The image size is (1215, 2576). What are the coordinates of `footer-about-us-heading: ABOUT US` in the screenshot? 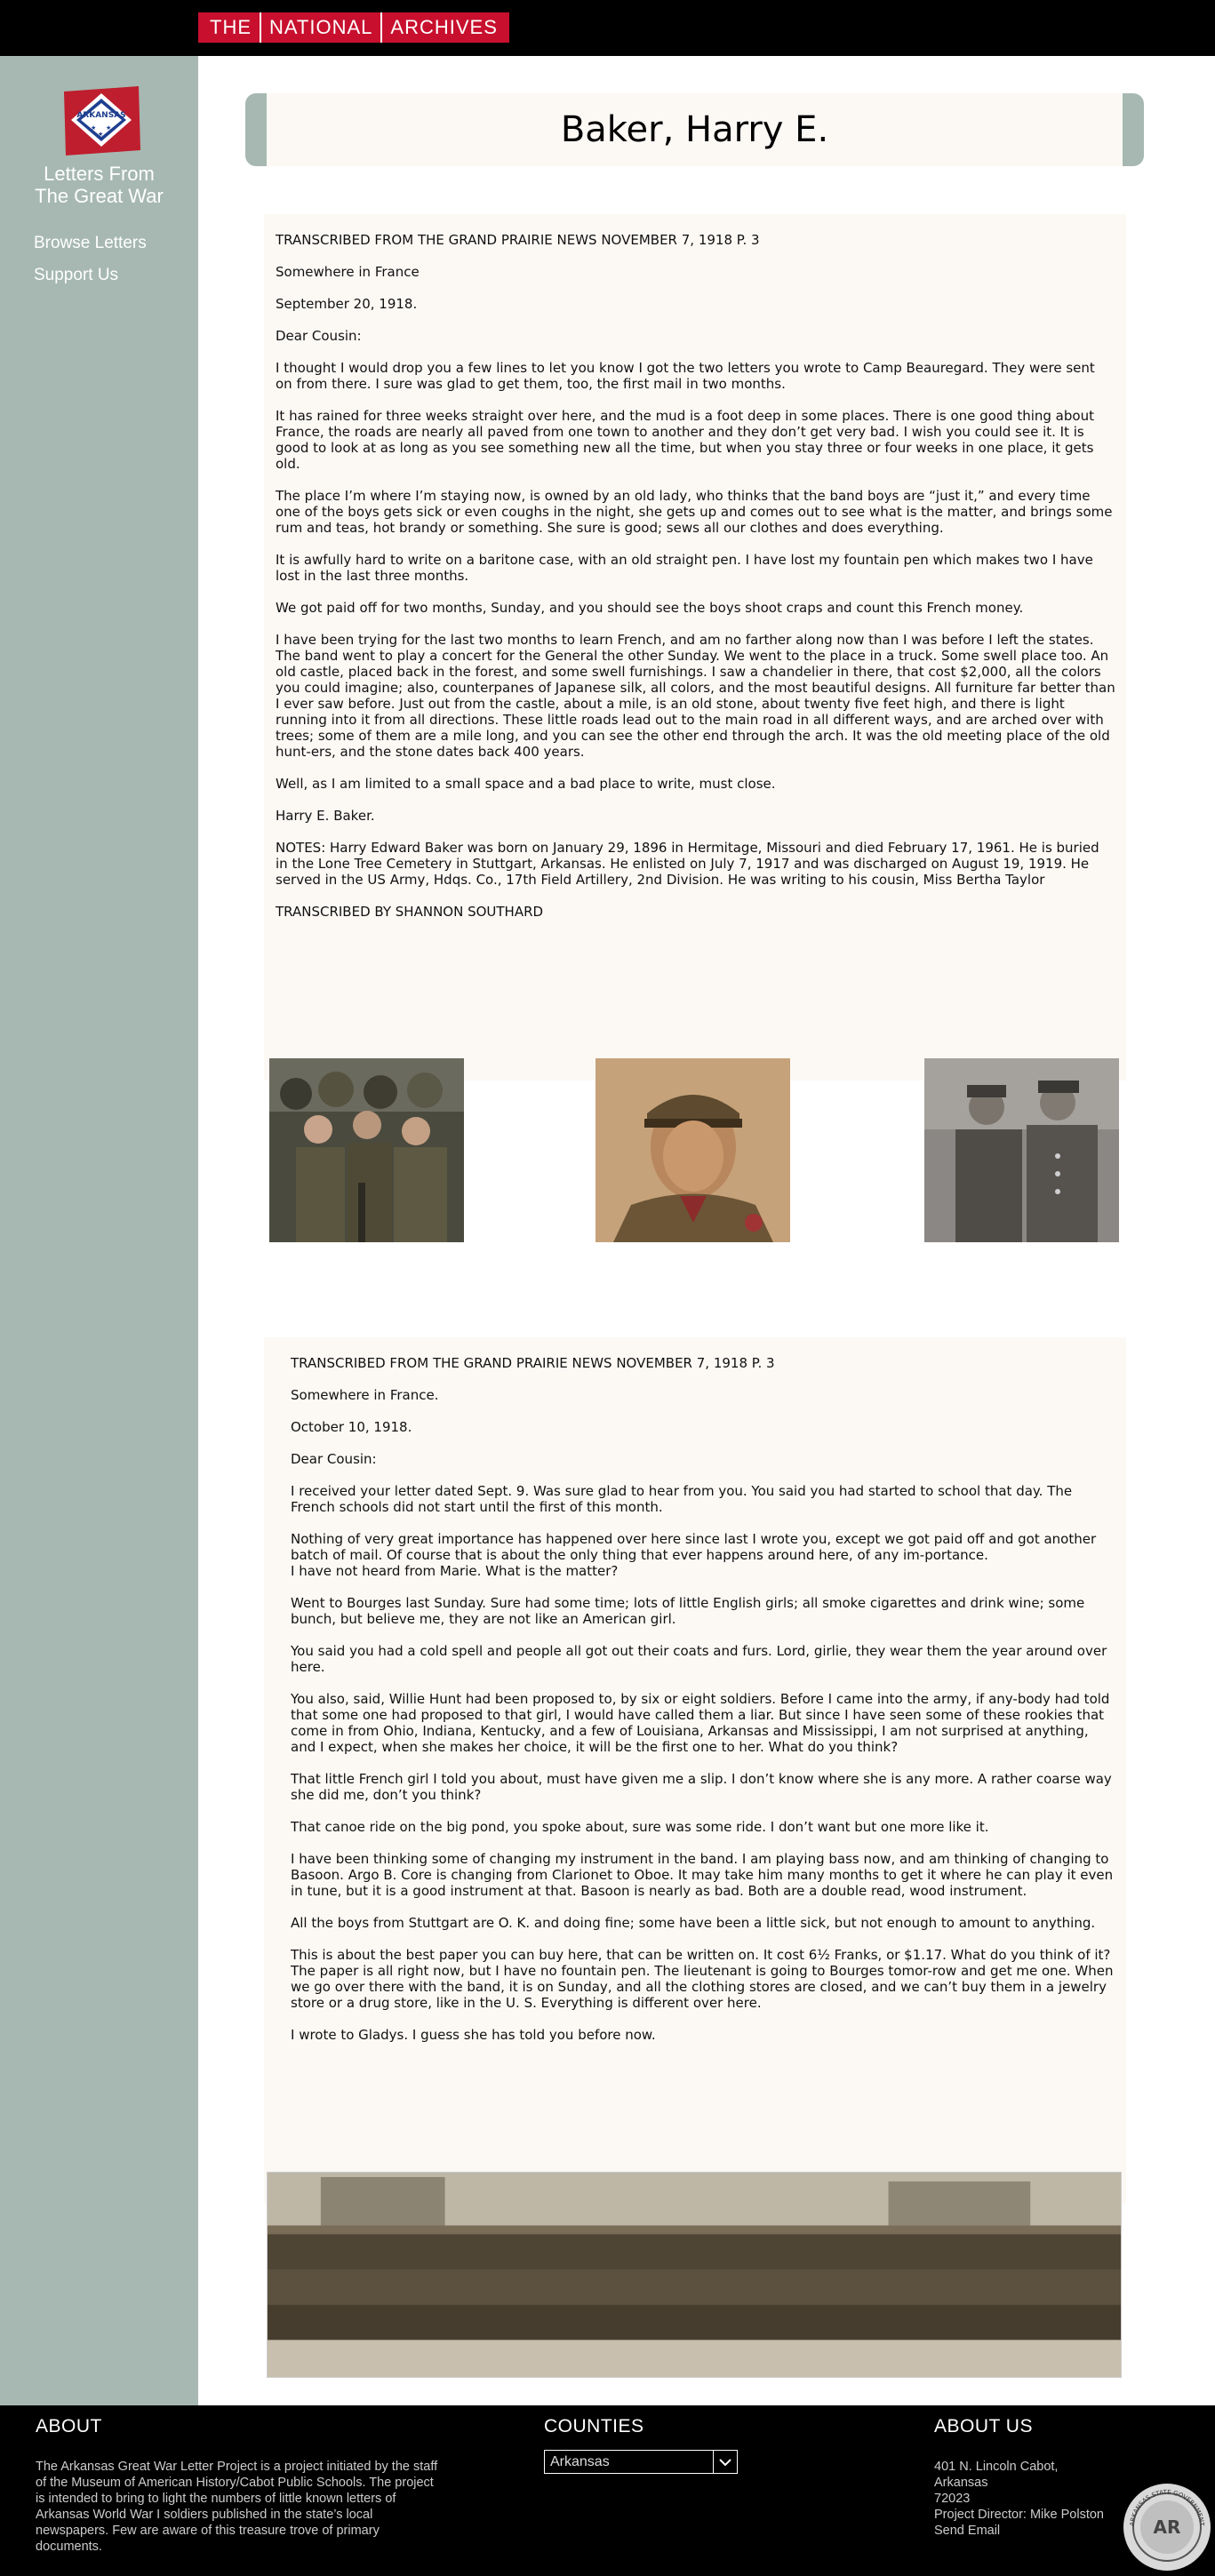 It's located at (983, 2426).